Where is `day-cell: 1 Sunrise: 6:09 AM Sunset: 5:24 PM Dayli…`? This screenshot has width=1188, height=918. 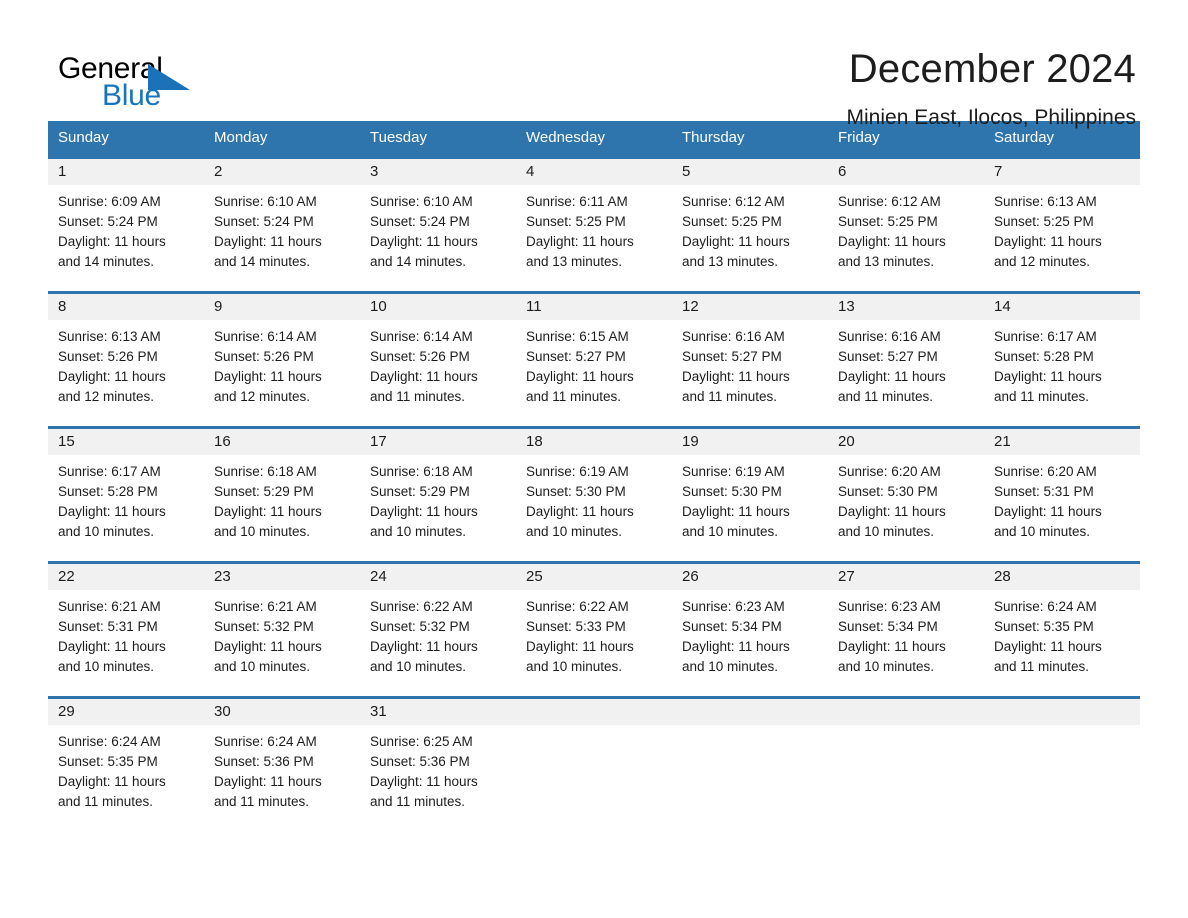
day-cell: 1 Sunrise: 6:09 AM Sunset: 5:24 PM Dayli… is located at coordinates (126, 225).